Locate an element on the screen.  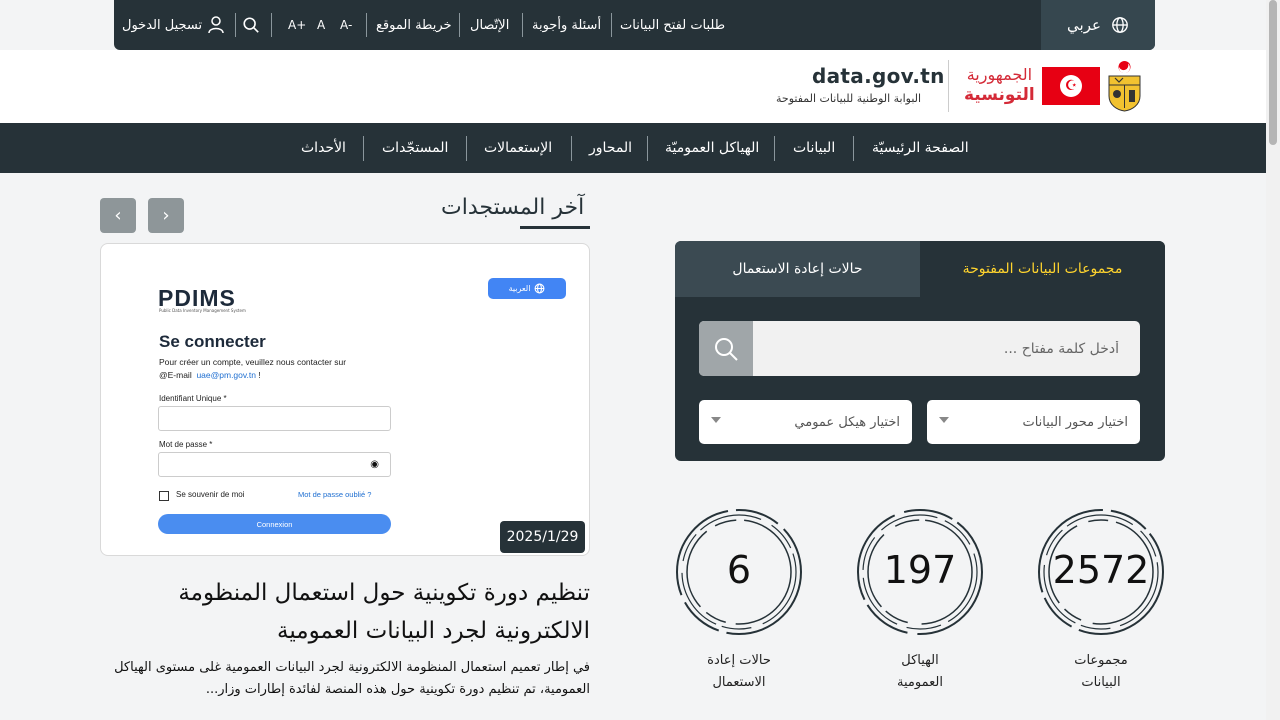
next-arrow-button: › is located at coordinates (166, 215).